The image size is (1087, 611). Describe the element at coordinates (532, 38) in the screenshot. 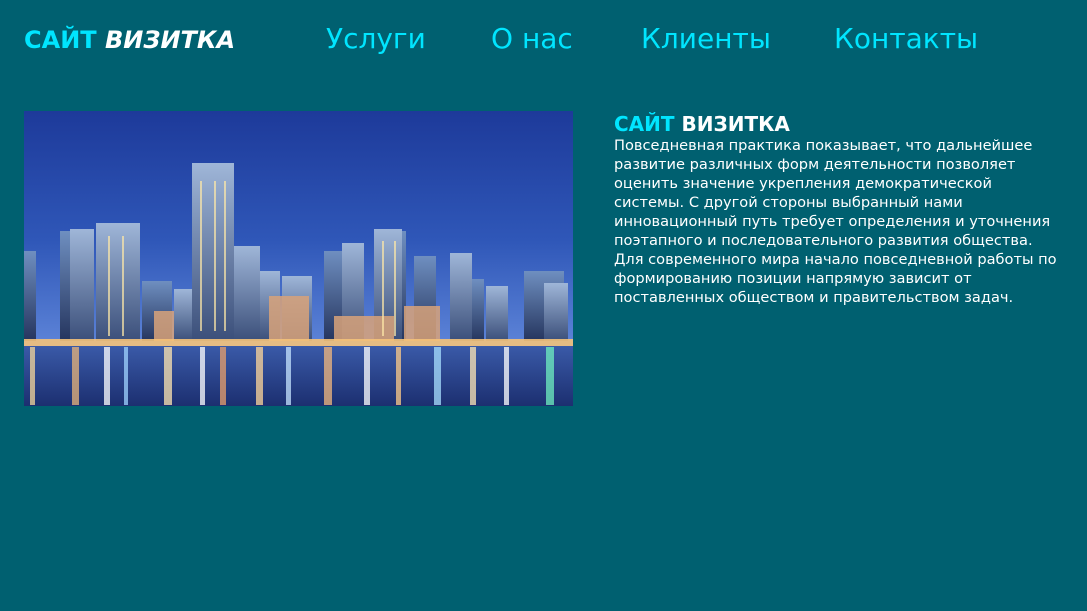

I see `nav-item-about: О нас` at that location.